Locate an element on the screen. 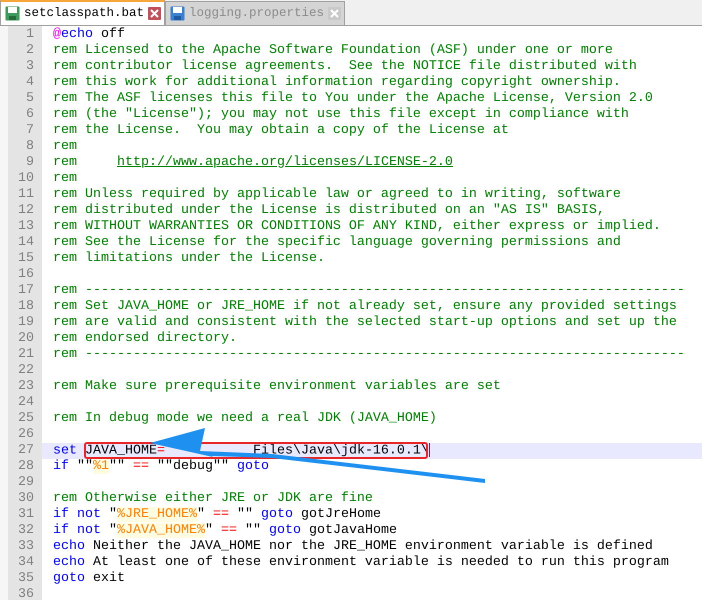 The image size is (702, 600). line-number: 20 is located at coordinates (26, 339).